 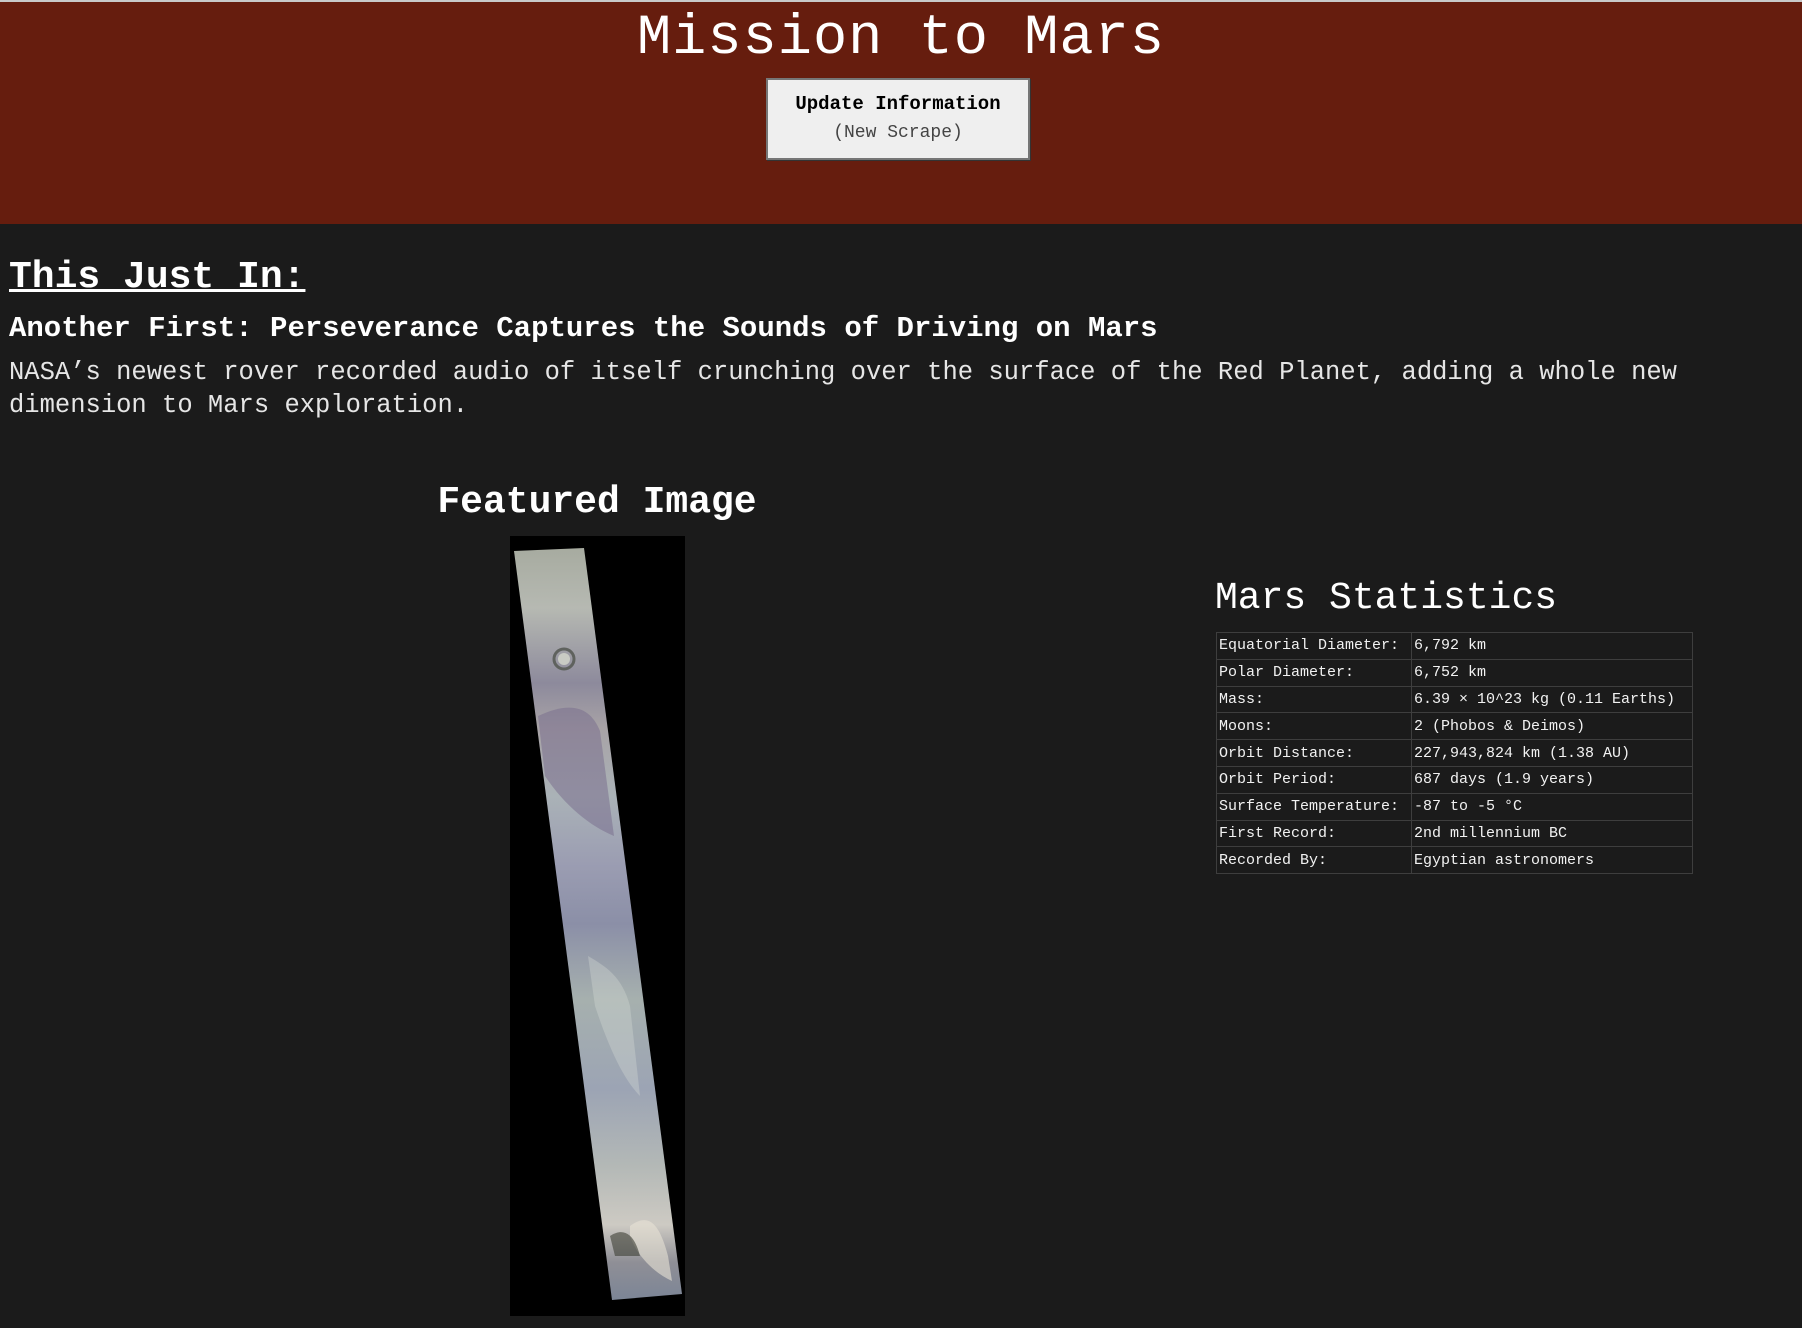 I want to click on update-information-button: Update Information (New Scrape), so click(x=898, y=119).